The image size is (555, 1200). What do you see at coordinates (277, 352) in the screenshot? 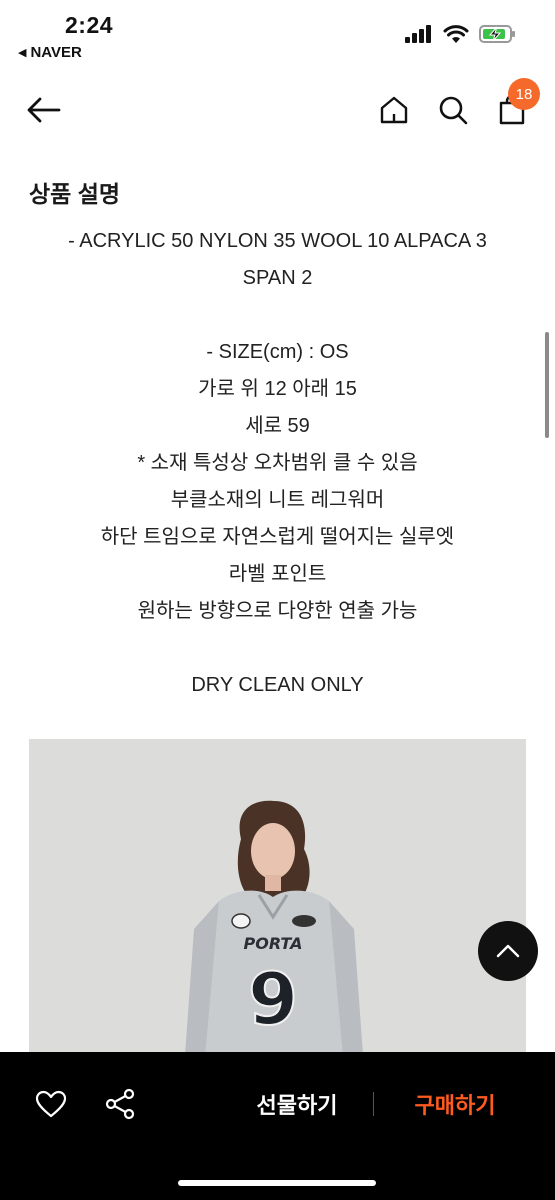
I see `description-line: - SIZE(cm) : OS` at bounding box center [277, 352].